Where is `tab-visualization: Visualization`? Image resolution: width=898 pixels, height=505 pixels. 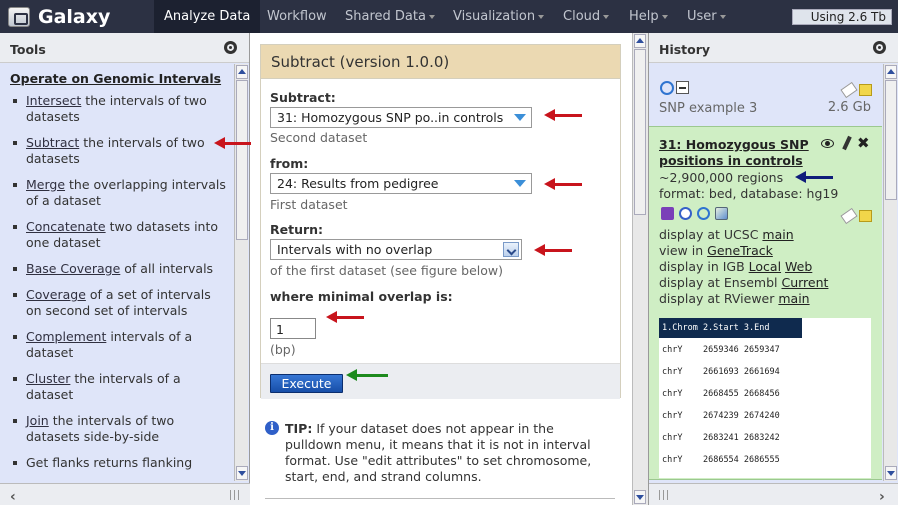
tab-visualization: Visualization is located at coordinates (498, 16).